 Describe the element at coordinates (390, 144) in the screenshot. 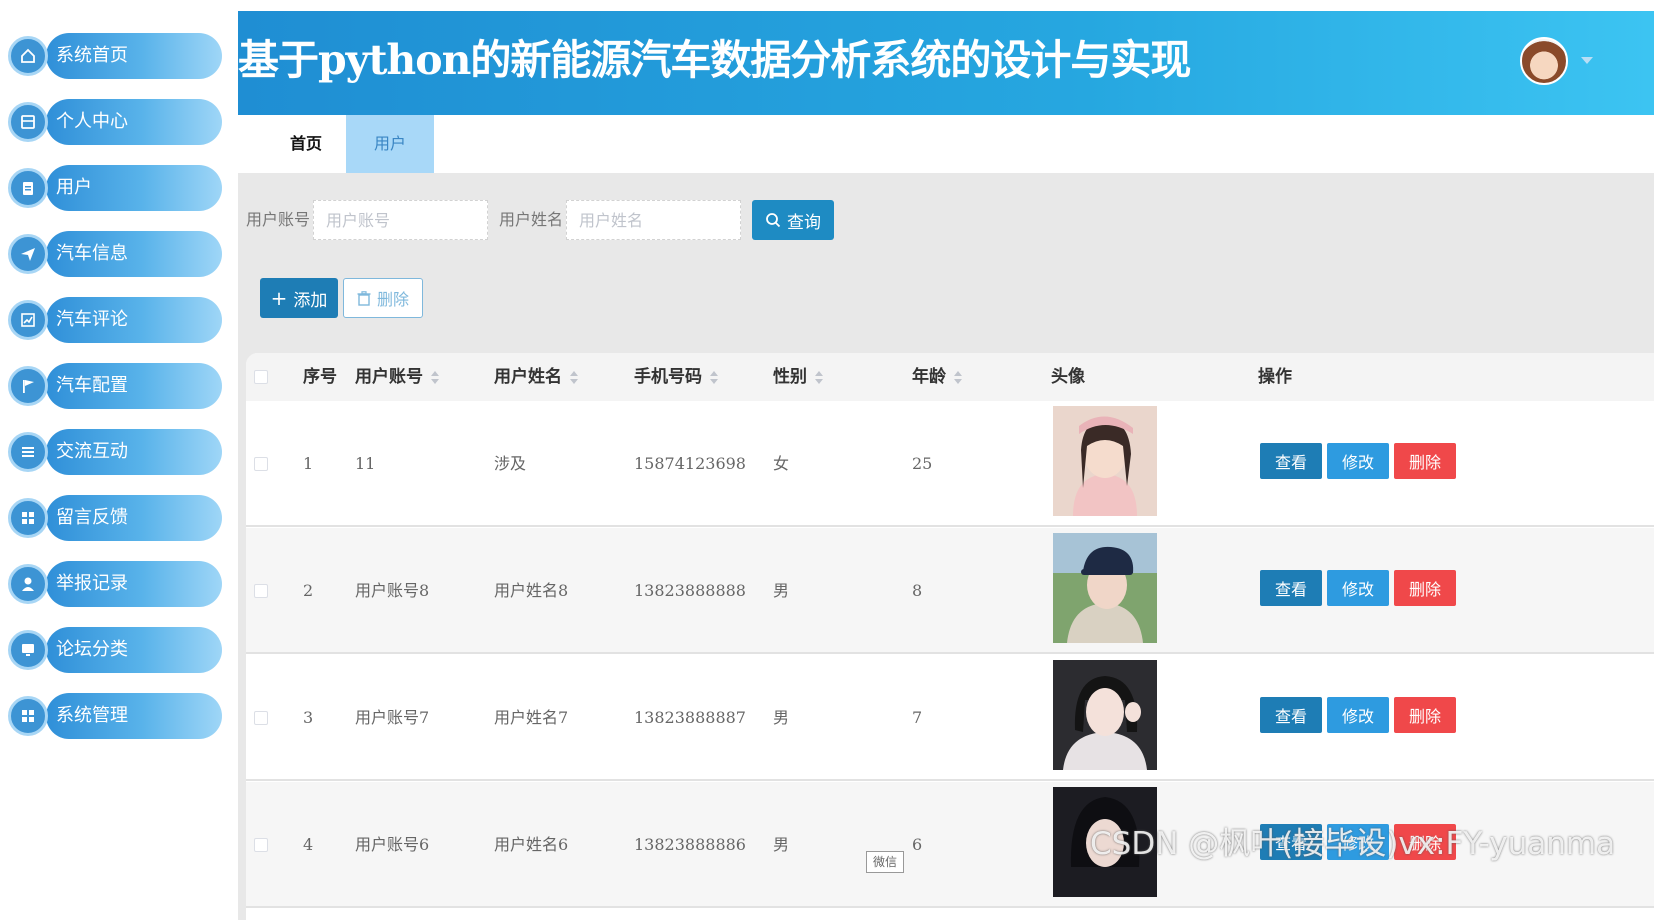

I see `tab-user: 用户` at that location.